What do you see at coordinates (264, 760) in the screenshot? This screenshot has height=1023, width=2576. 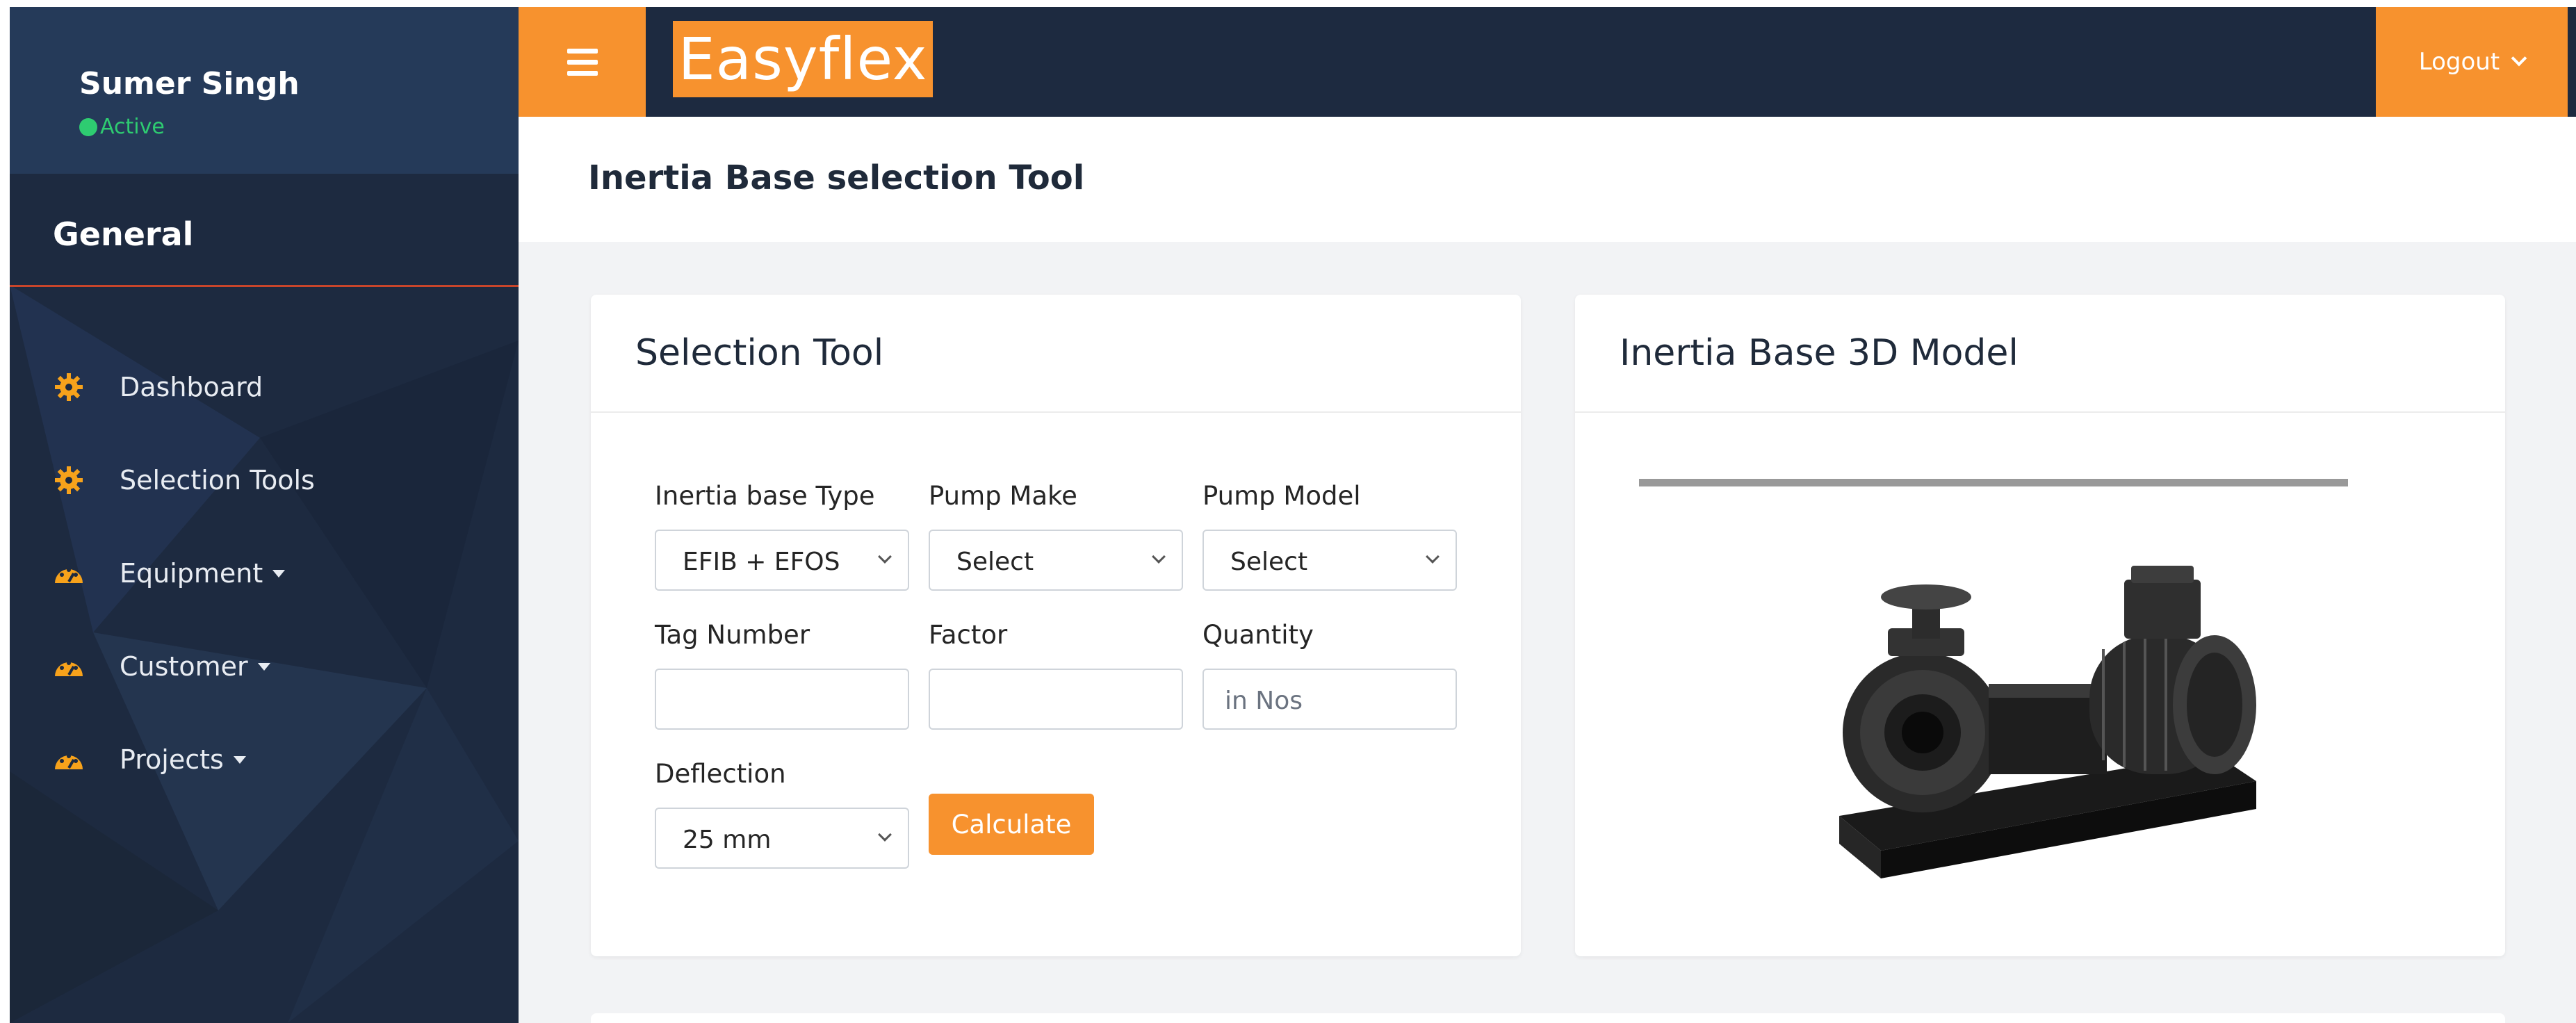 I see `sidebar-item-projects: Projects` at bounding box center [264, 760].